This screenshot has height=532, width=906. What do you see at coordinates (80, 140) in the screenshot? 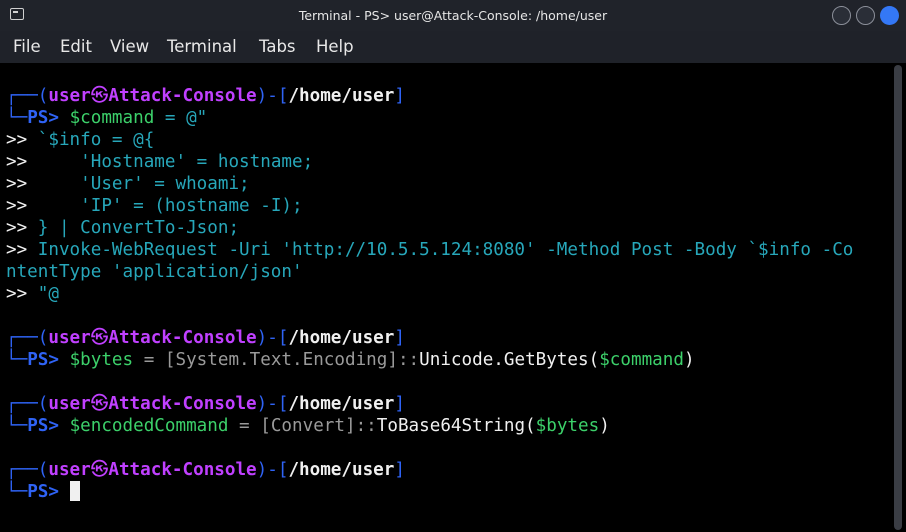
I see `continuation-line: >> `$info = @{` at bounding box center [80, 140].